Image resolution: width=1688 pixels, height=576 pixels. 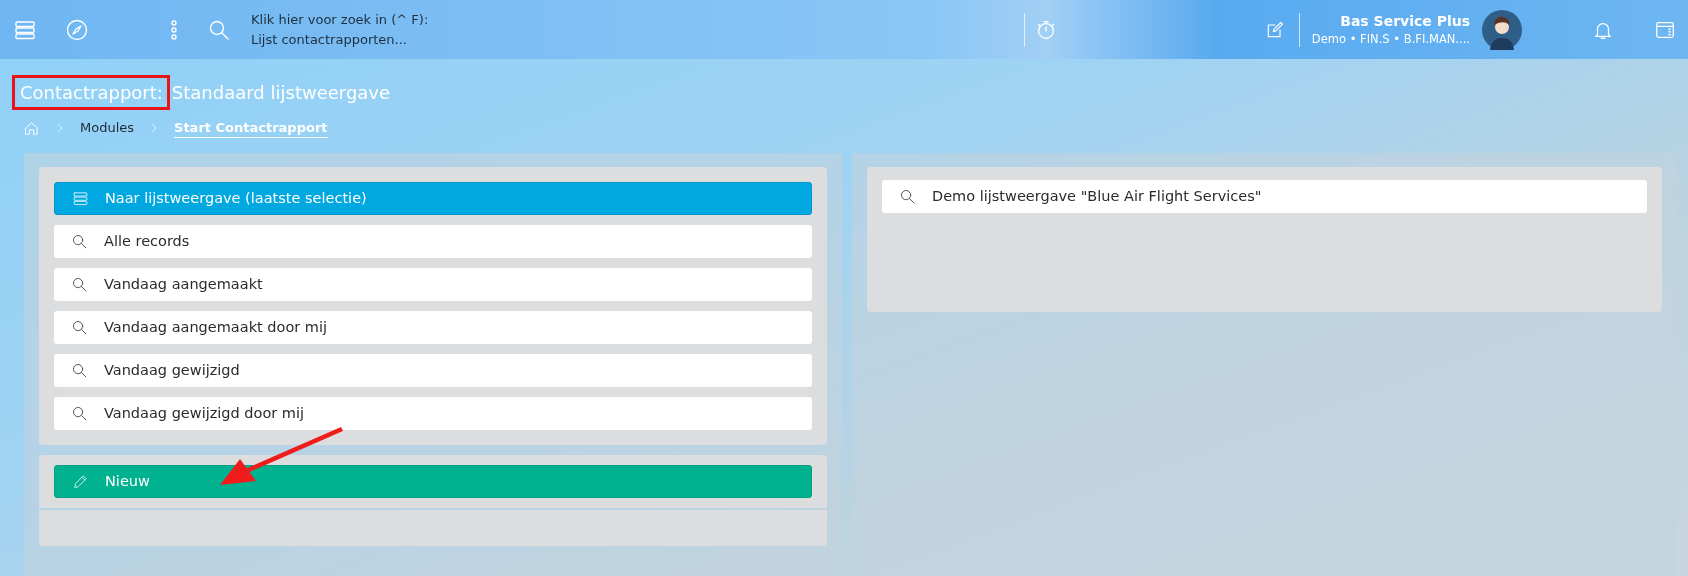 I want to click on list-icon, so click(x=80, y=198).